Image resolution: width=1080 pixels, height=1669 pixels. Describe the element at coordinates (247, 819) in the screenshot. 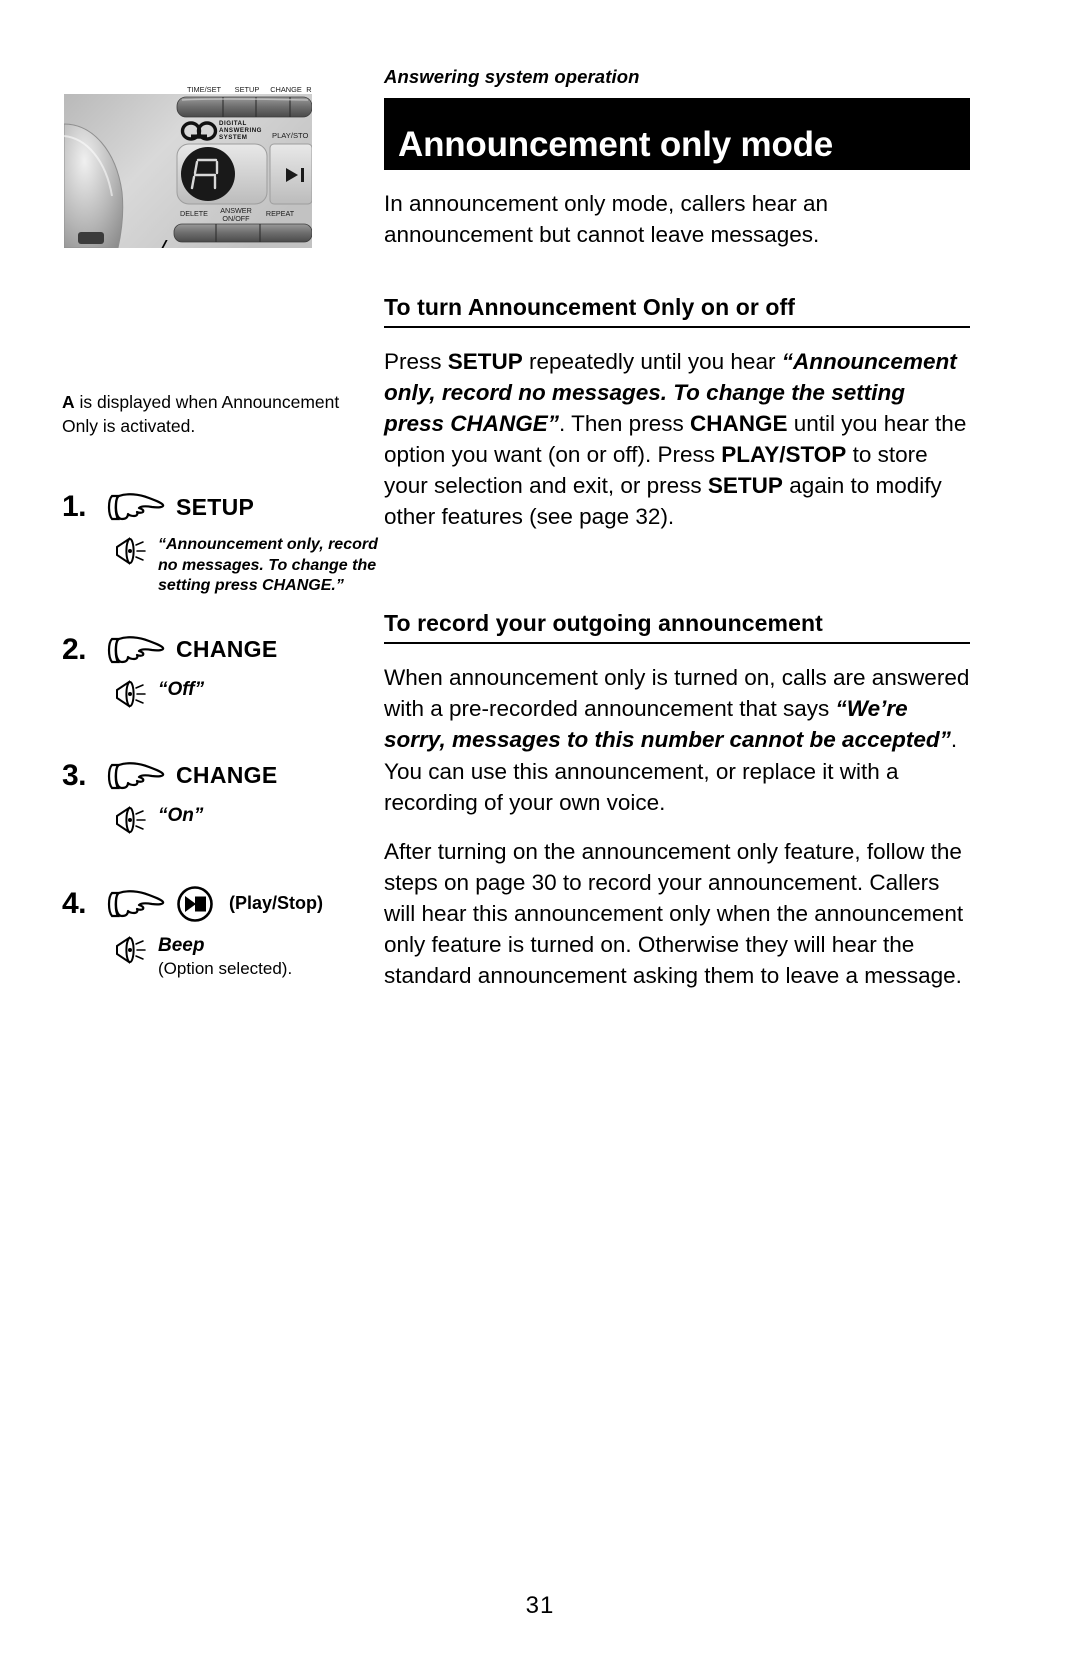

I see `step-3-response: “On”` at that location.